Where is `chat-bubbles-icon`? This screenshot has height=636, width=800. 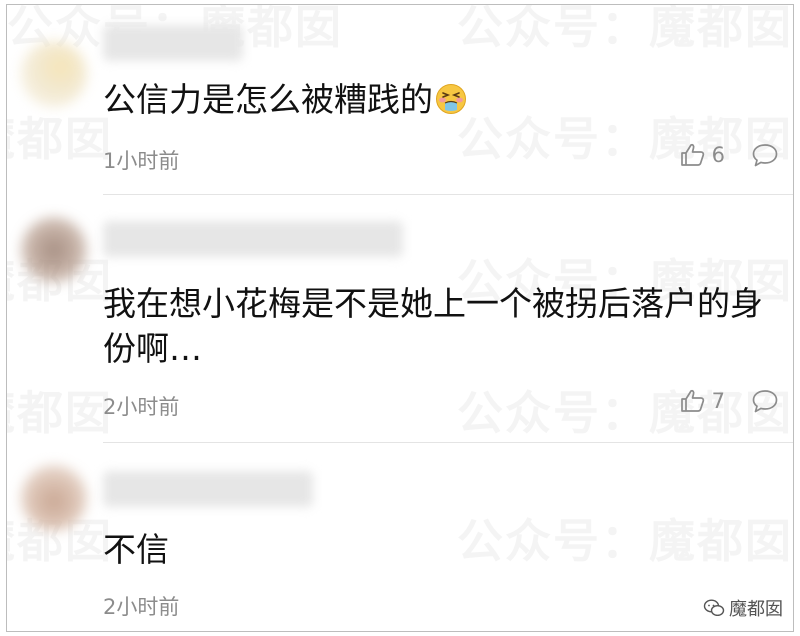 chat-bubbles-icon is located at coordinates (714, 608).